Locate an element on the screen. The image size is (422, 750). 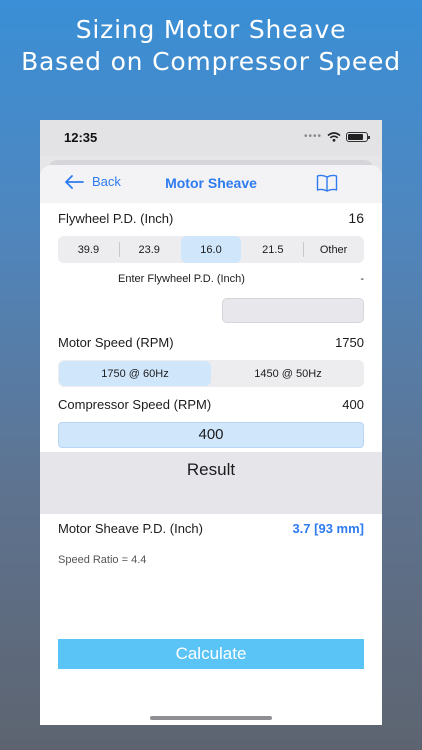
motor-speed-segmented-control: 1750 @ 60Hz 1450 @ 50Hz is located at coordinates (211, 373).